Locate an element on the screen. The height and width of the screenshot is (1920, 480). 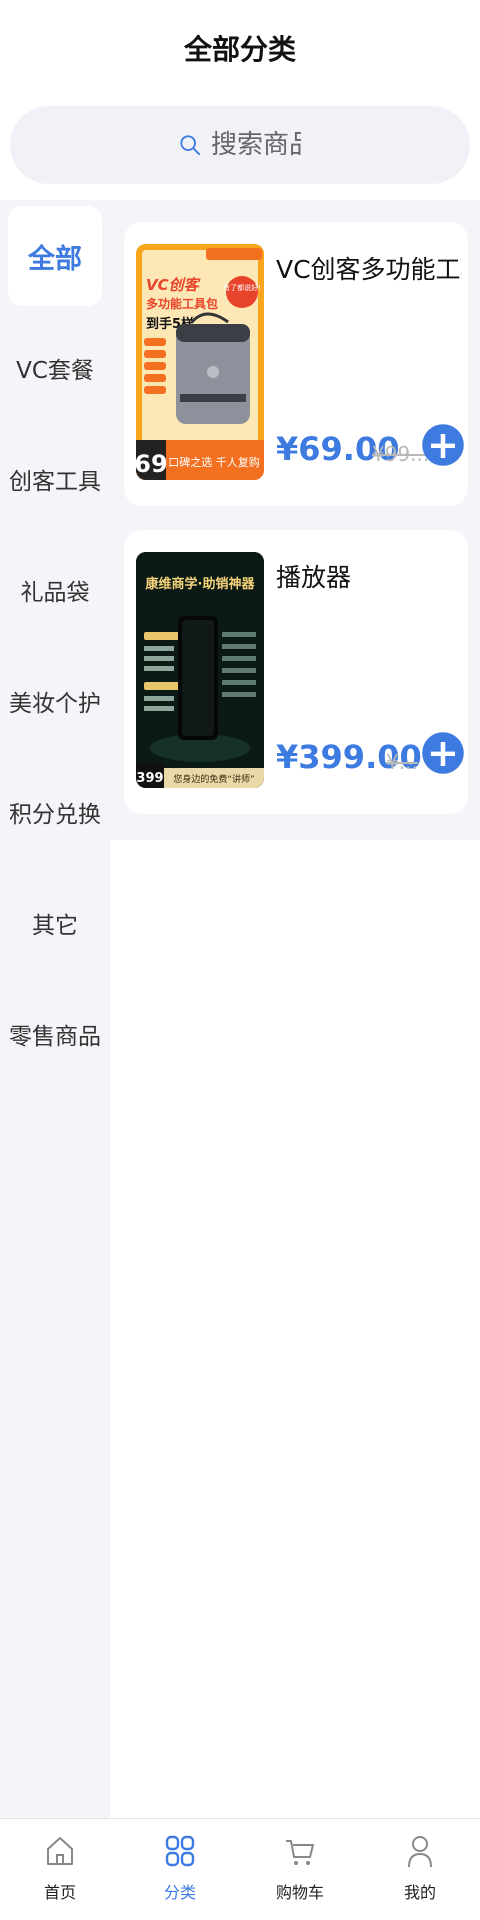
tab-label: 首页 is located at coordinates (59, 1892).